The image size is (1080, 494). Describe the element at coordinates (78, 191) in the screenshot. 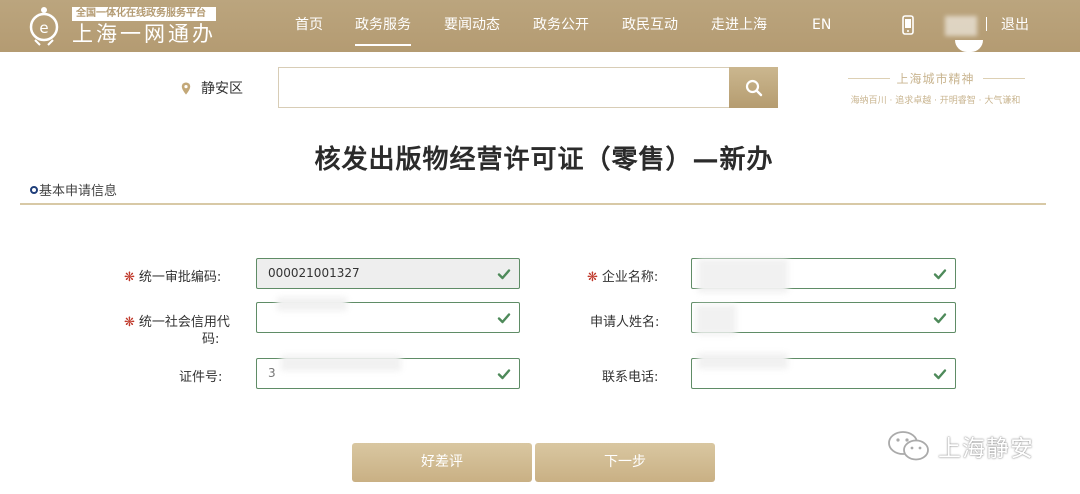

I see `section-label: 基本申请信息` at that location.